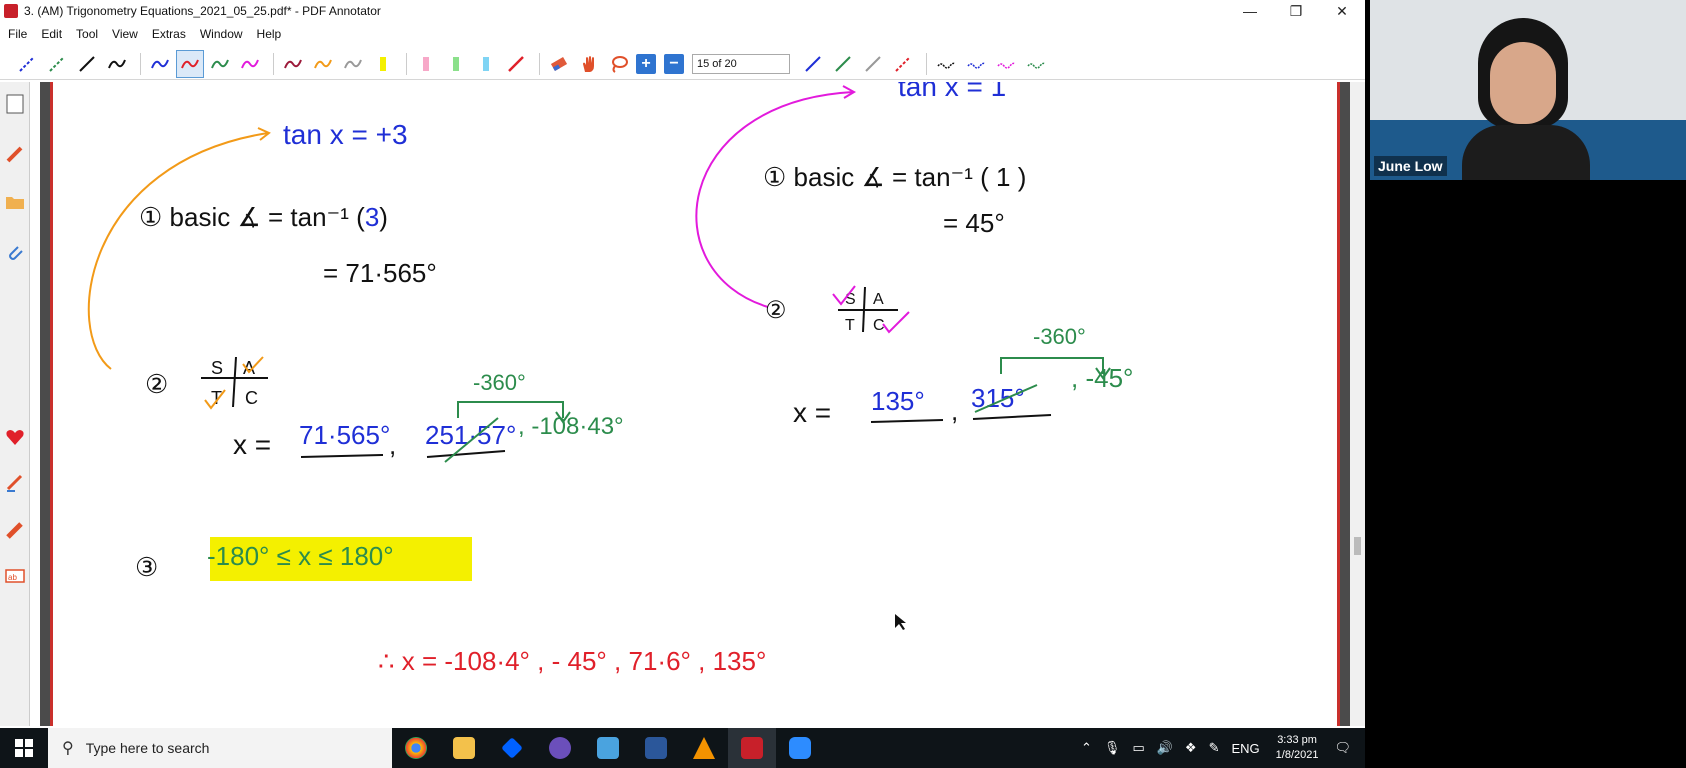 This screenshot has width=1686, height=768. What do you see at coordinates (516, 64) in the screenshot?
I see `line-red-tool` at bounding box center [516, 64].